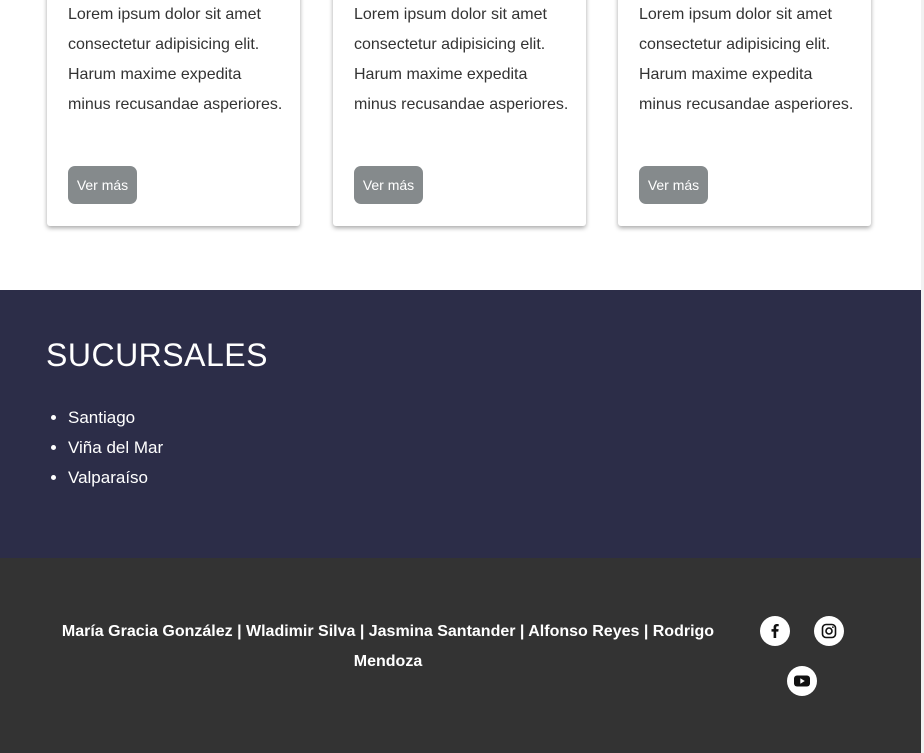  Describe the element at coordinates (157, 355) in the screenshot. I see `branches-title: SUCURSALES` at that location.